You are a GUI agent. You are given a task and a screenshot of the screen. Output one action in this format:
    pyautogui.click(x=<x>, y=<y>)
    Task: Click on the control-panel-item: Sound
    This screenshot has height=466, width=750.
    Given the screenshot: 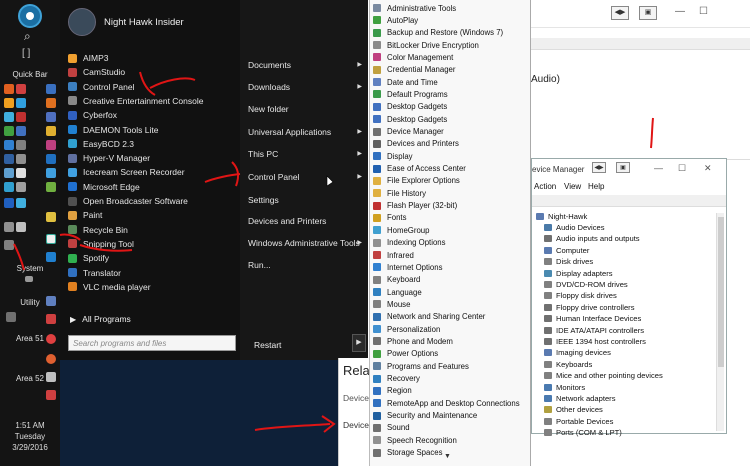 What is the action you would take?
    pyautogui.click(x=391, y=428)
    